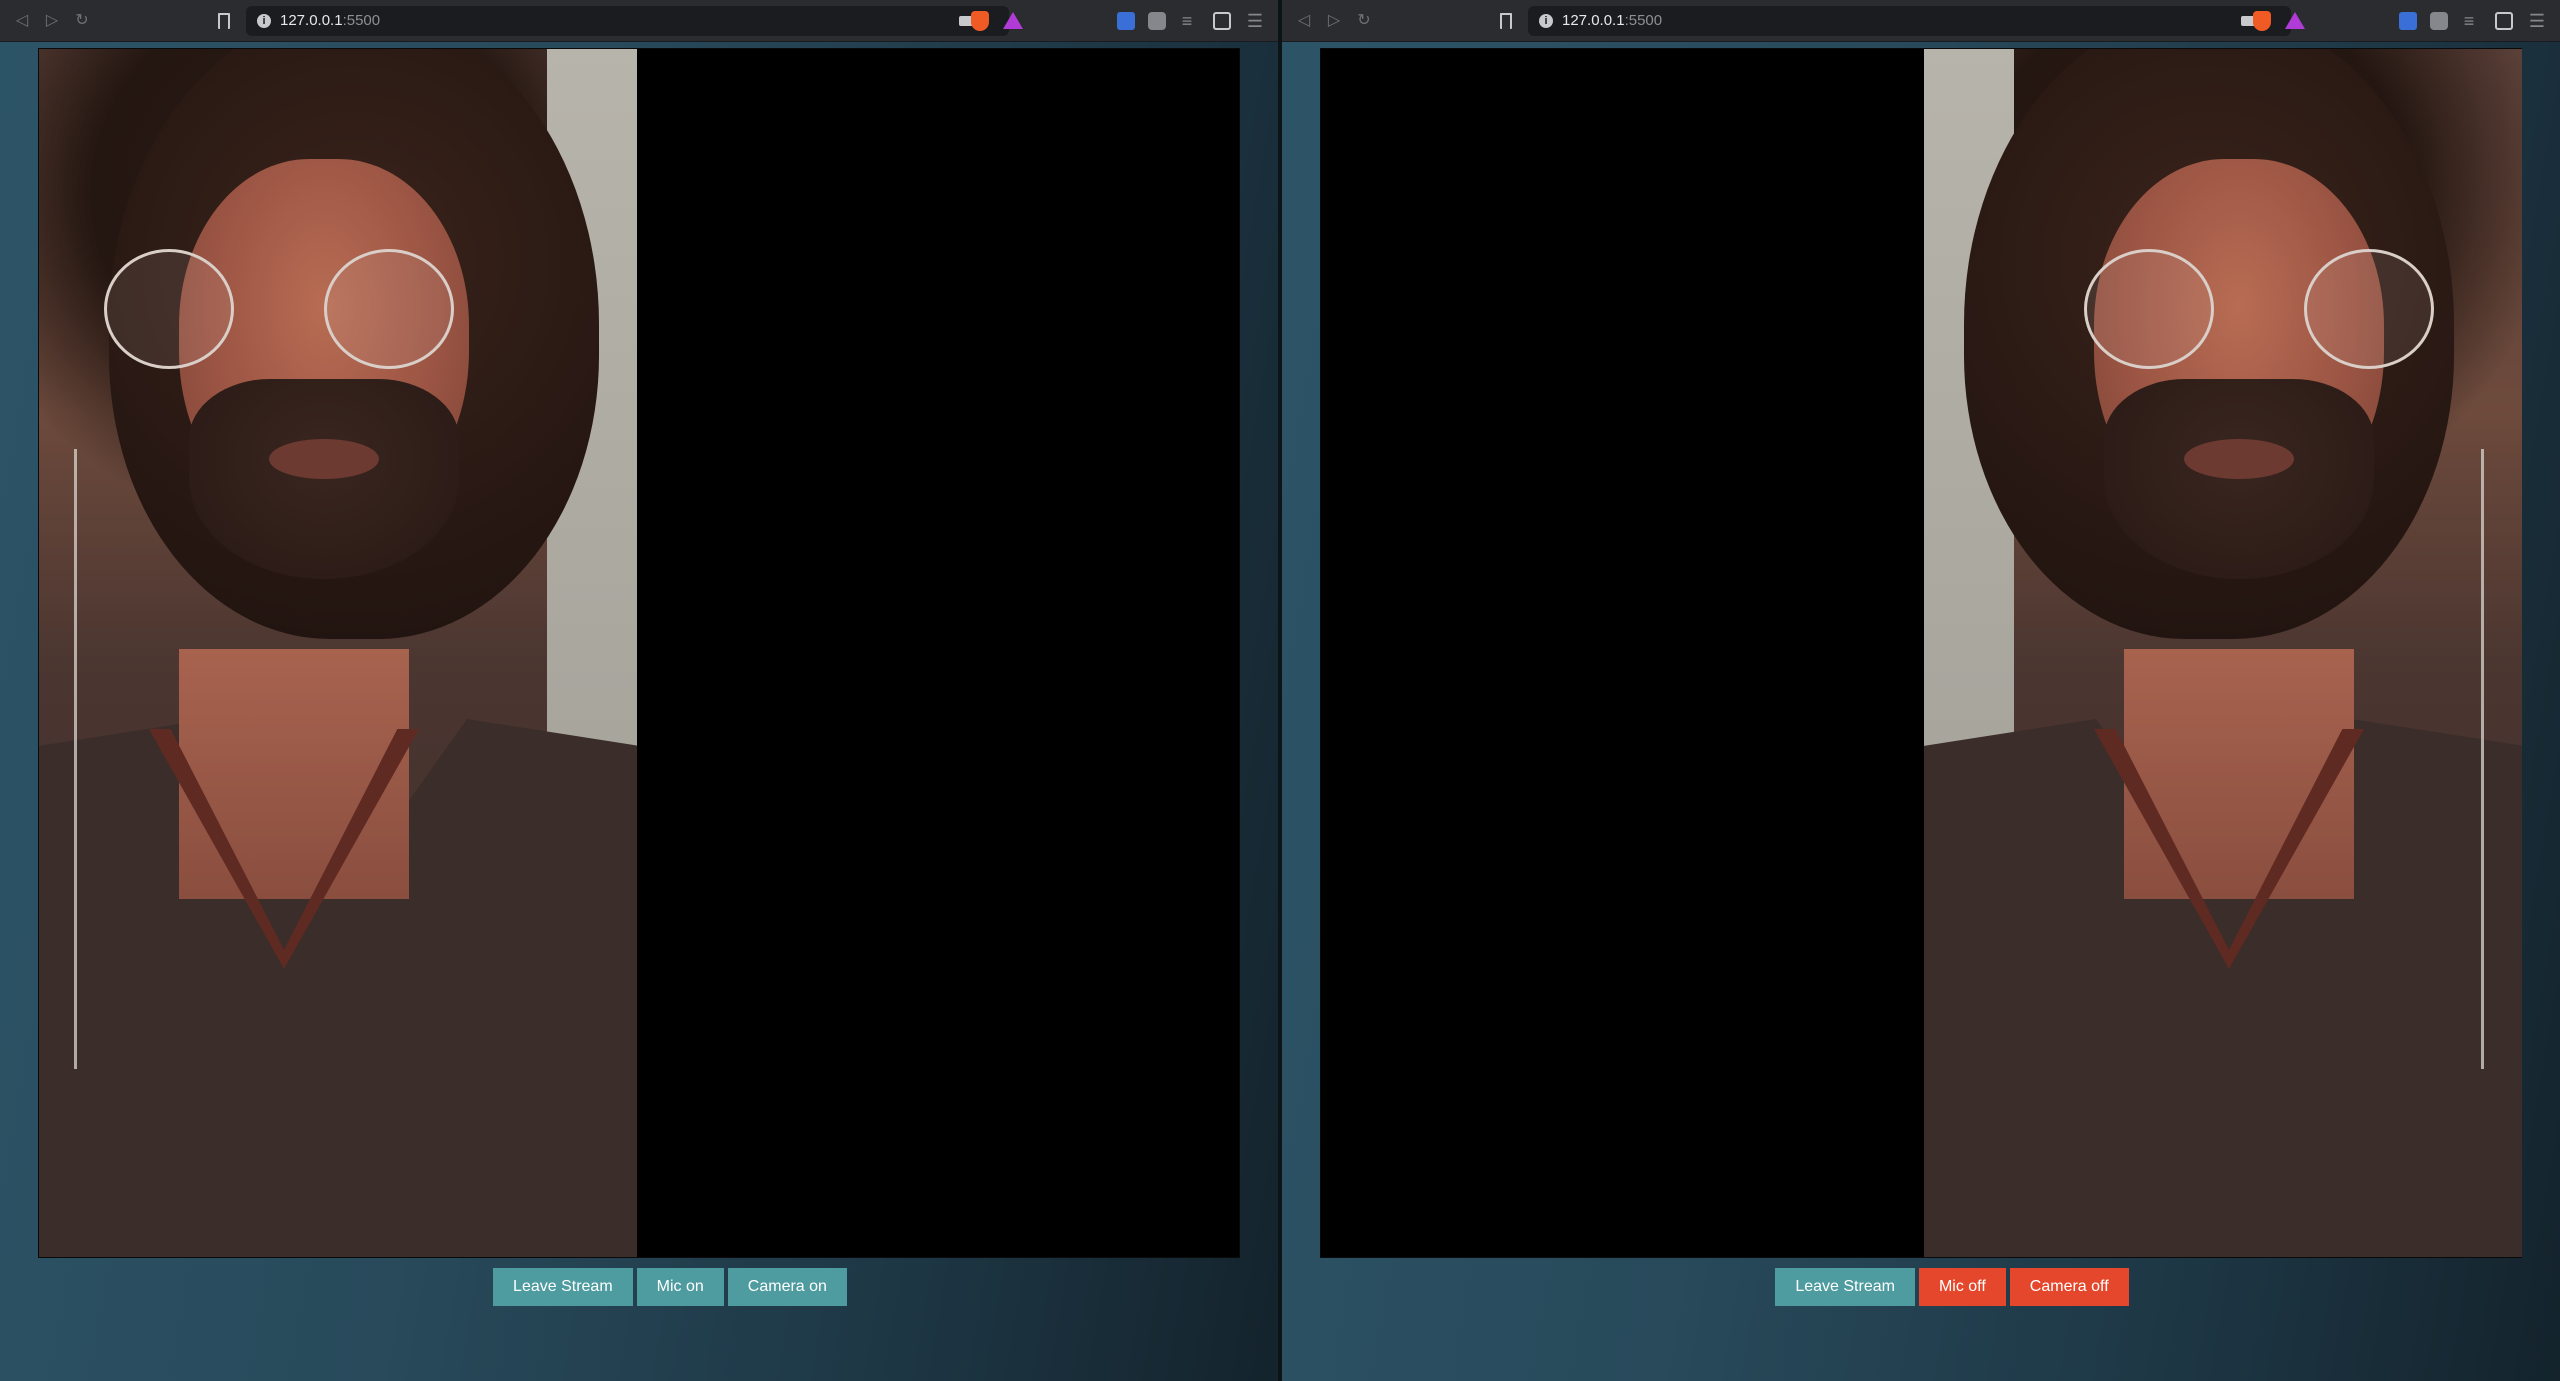 The height and width of the screenshot is (1381, 2560). I want to click on stream-controls: Leave Stream Mic on Camera on, so click(639, 1287).